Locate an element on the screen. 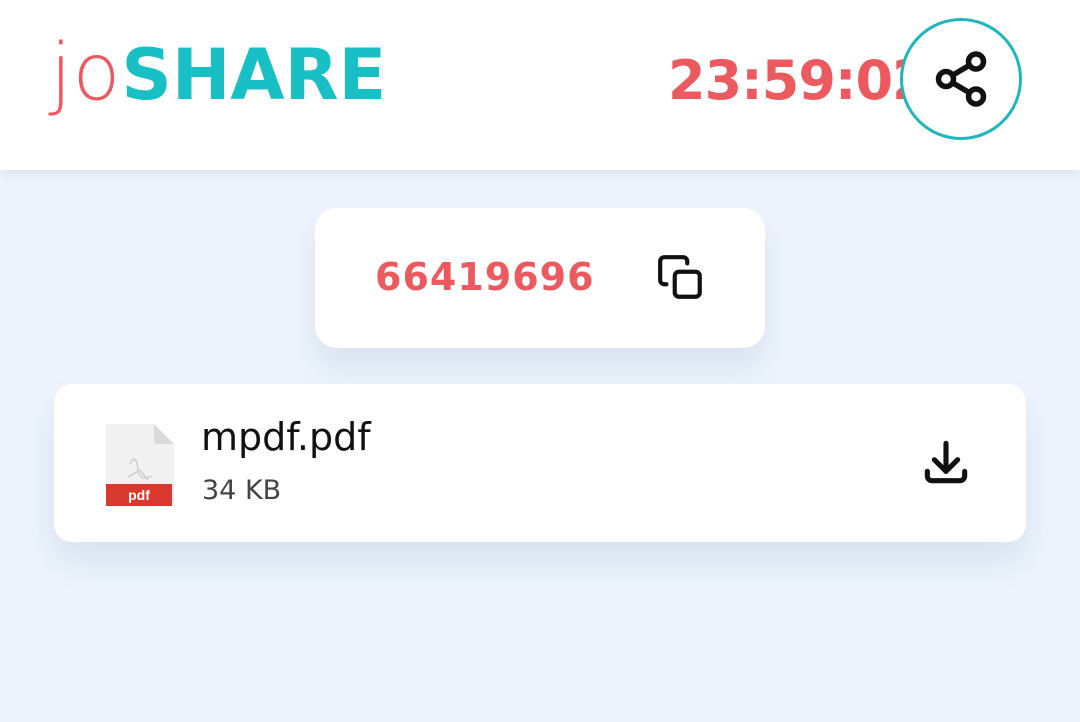  copy-icon is located at coordinates (680, 277).